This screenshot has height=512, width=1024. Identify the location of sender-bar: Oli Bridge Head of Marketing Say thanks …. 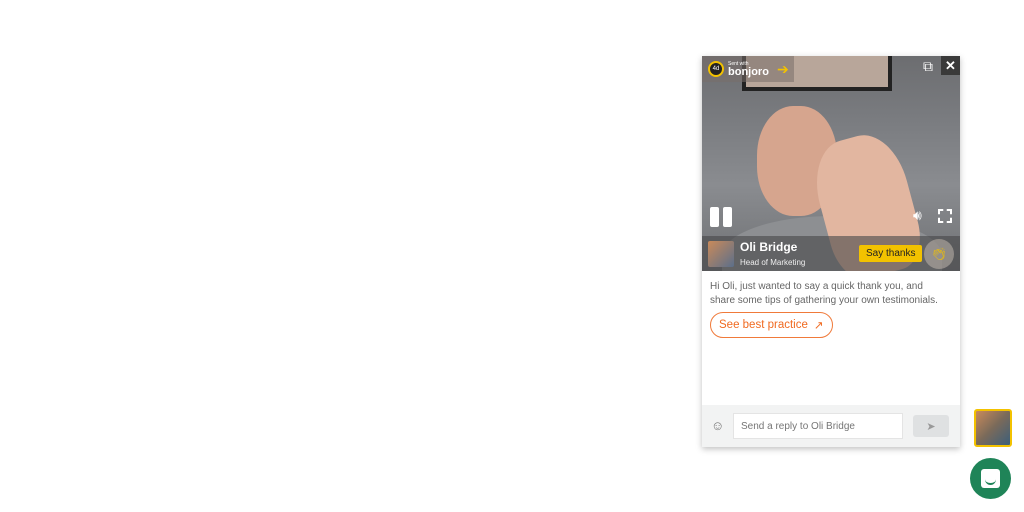
(831, 253).